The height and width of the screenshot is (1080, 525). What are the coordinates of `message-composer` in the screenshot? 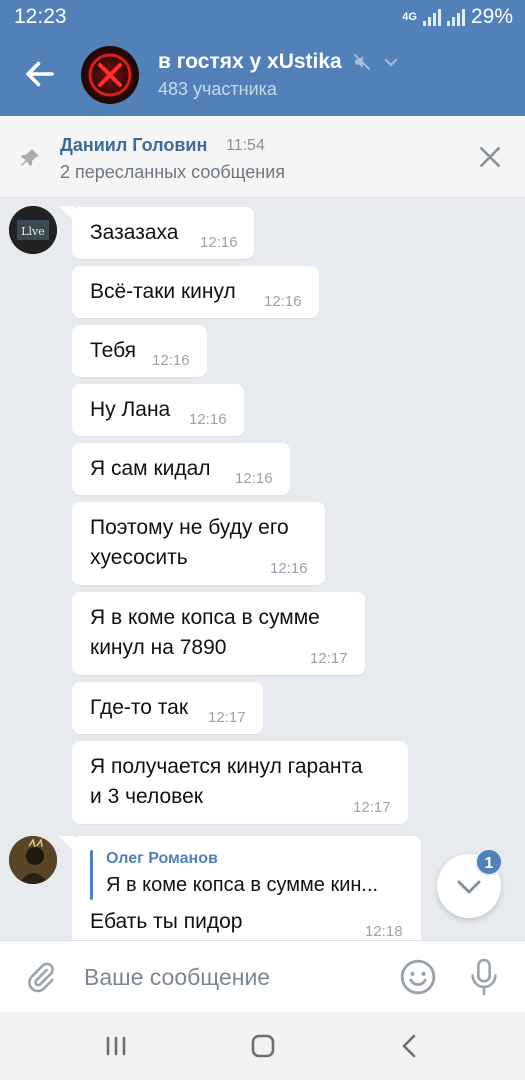 It's located at (262, 976).